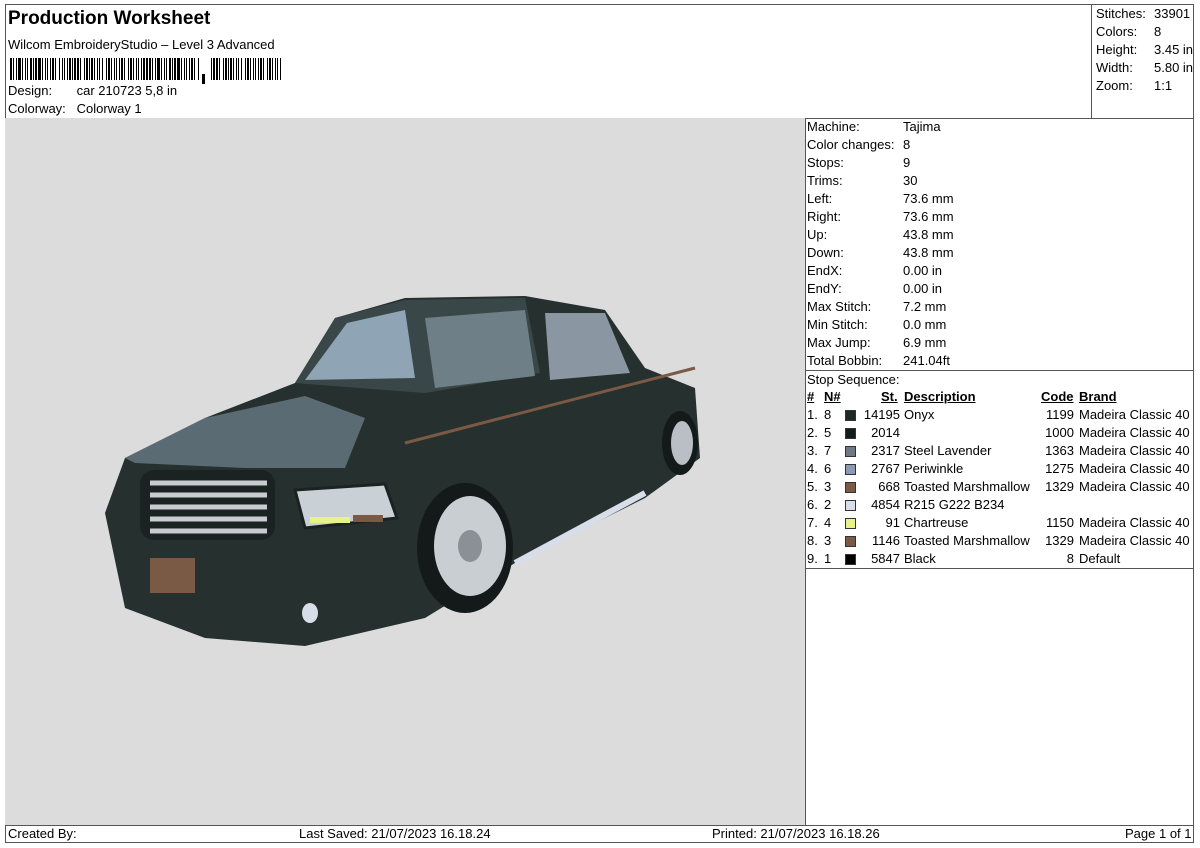  I want to click on col-header-n: N#, so click(832, 396).